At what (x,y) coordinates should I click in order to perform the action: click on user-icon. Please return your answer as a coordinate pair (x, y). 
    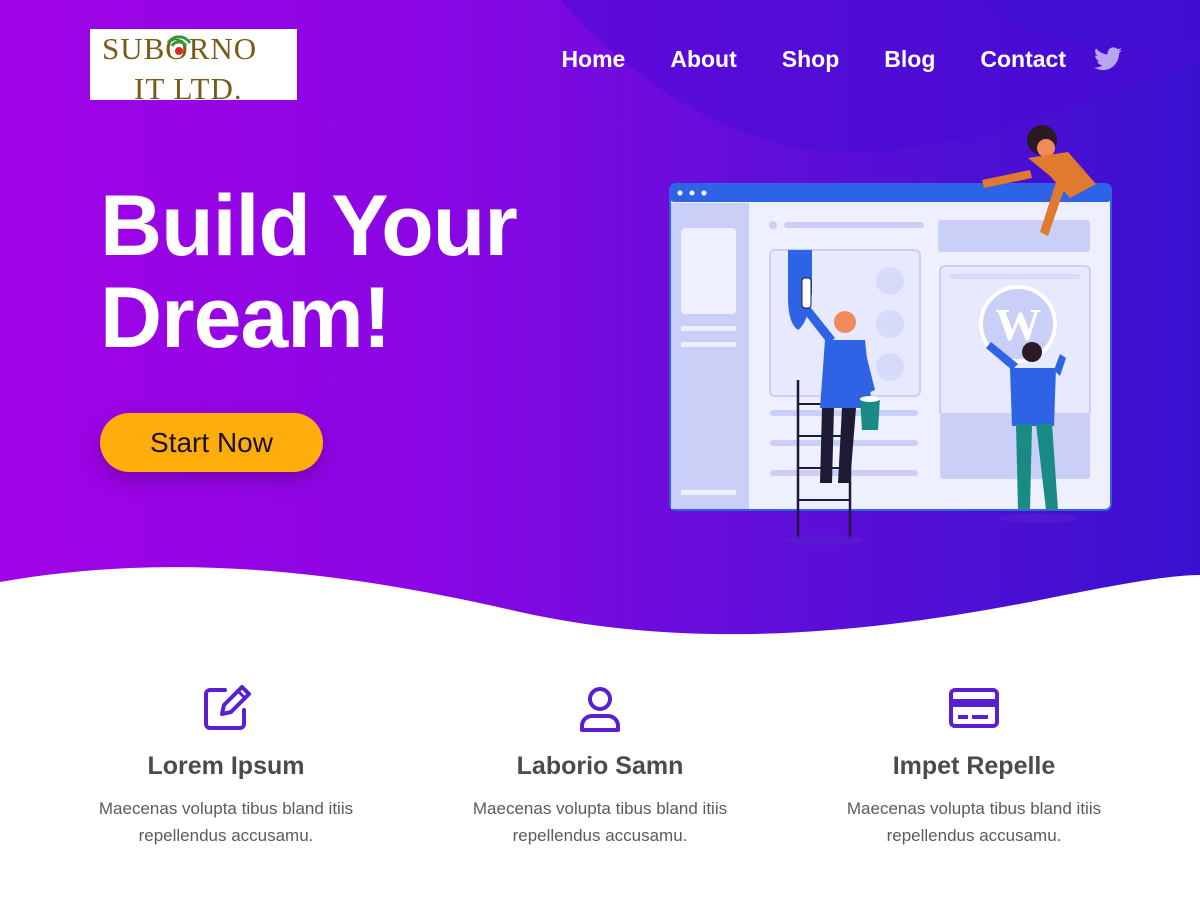
    Looking at the image, I should click on (600, 709).